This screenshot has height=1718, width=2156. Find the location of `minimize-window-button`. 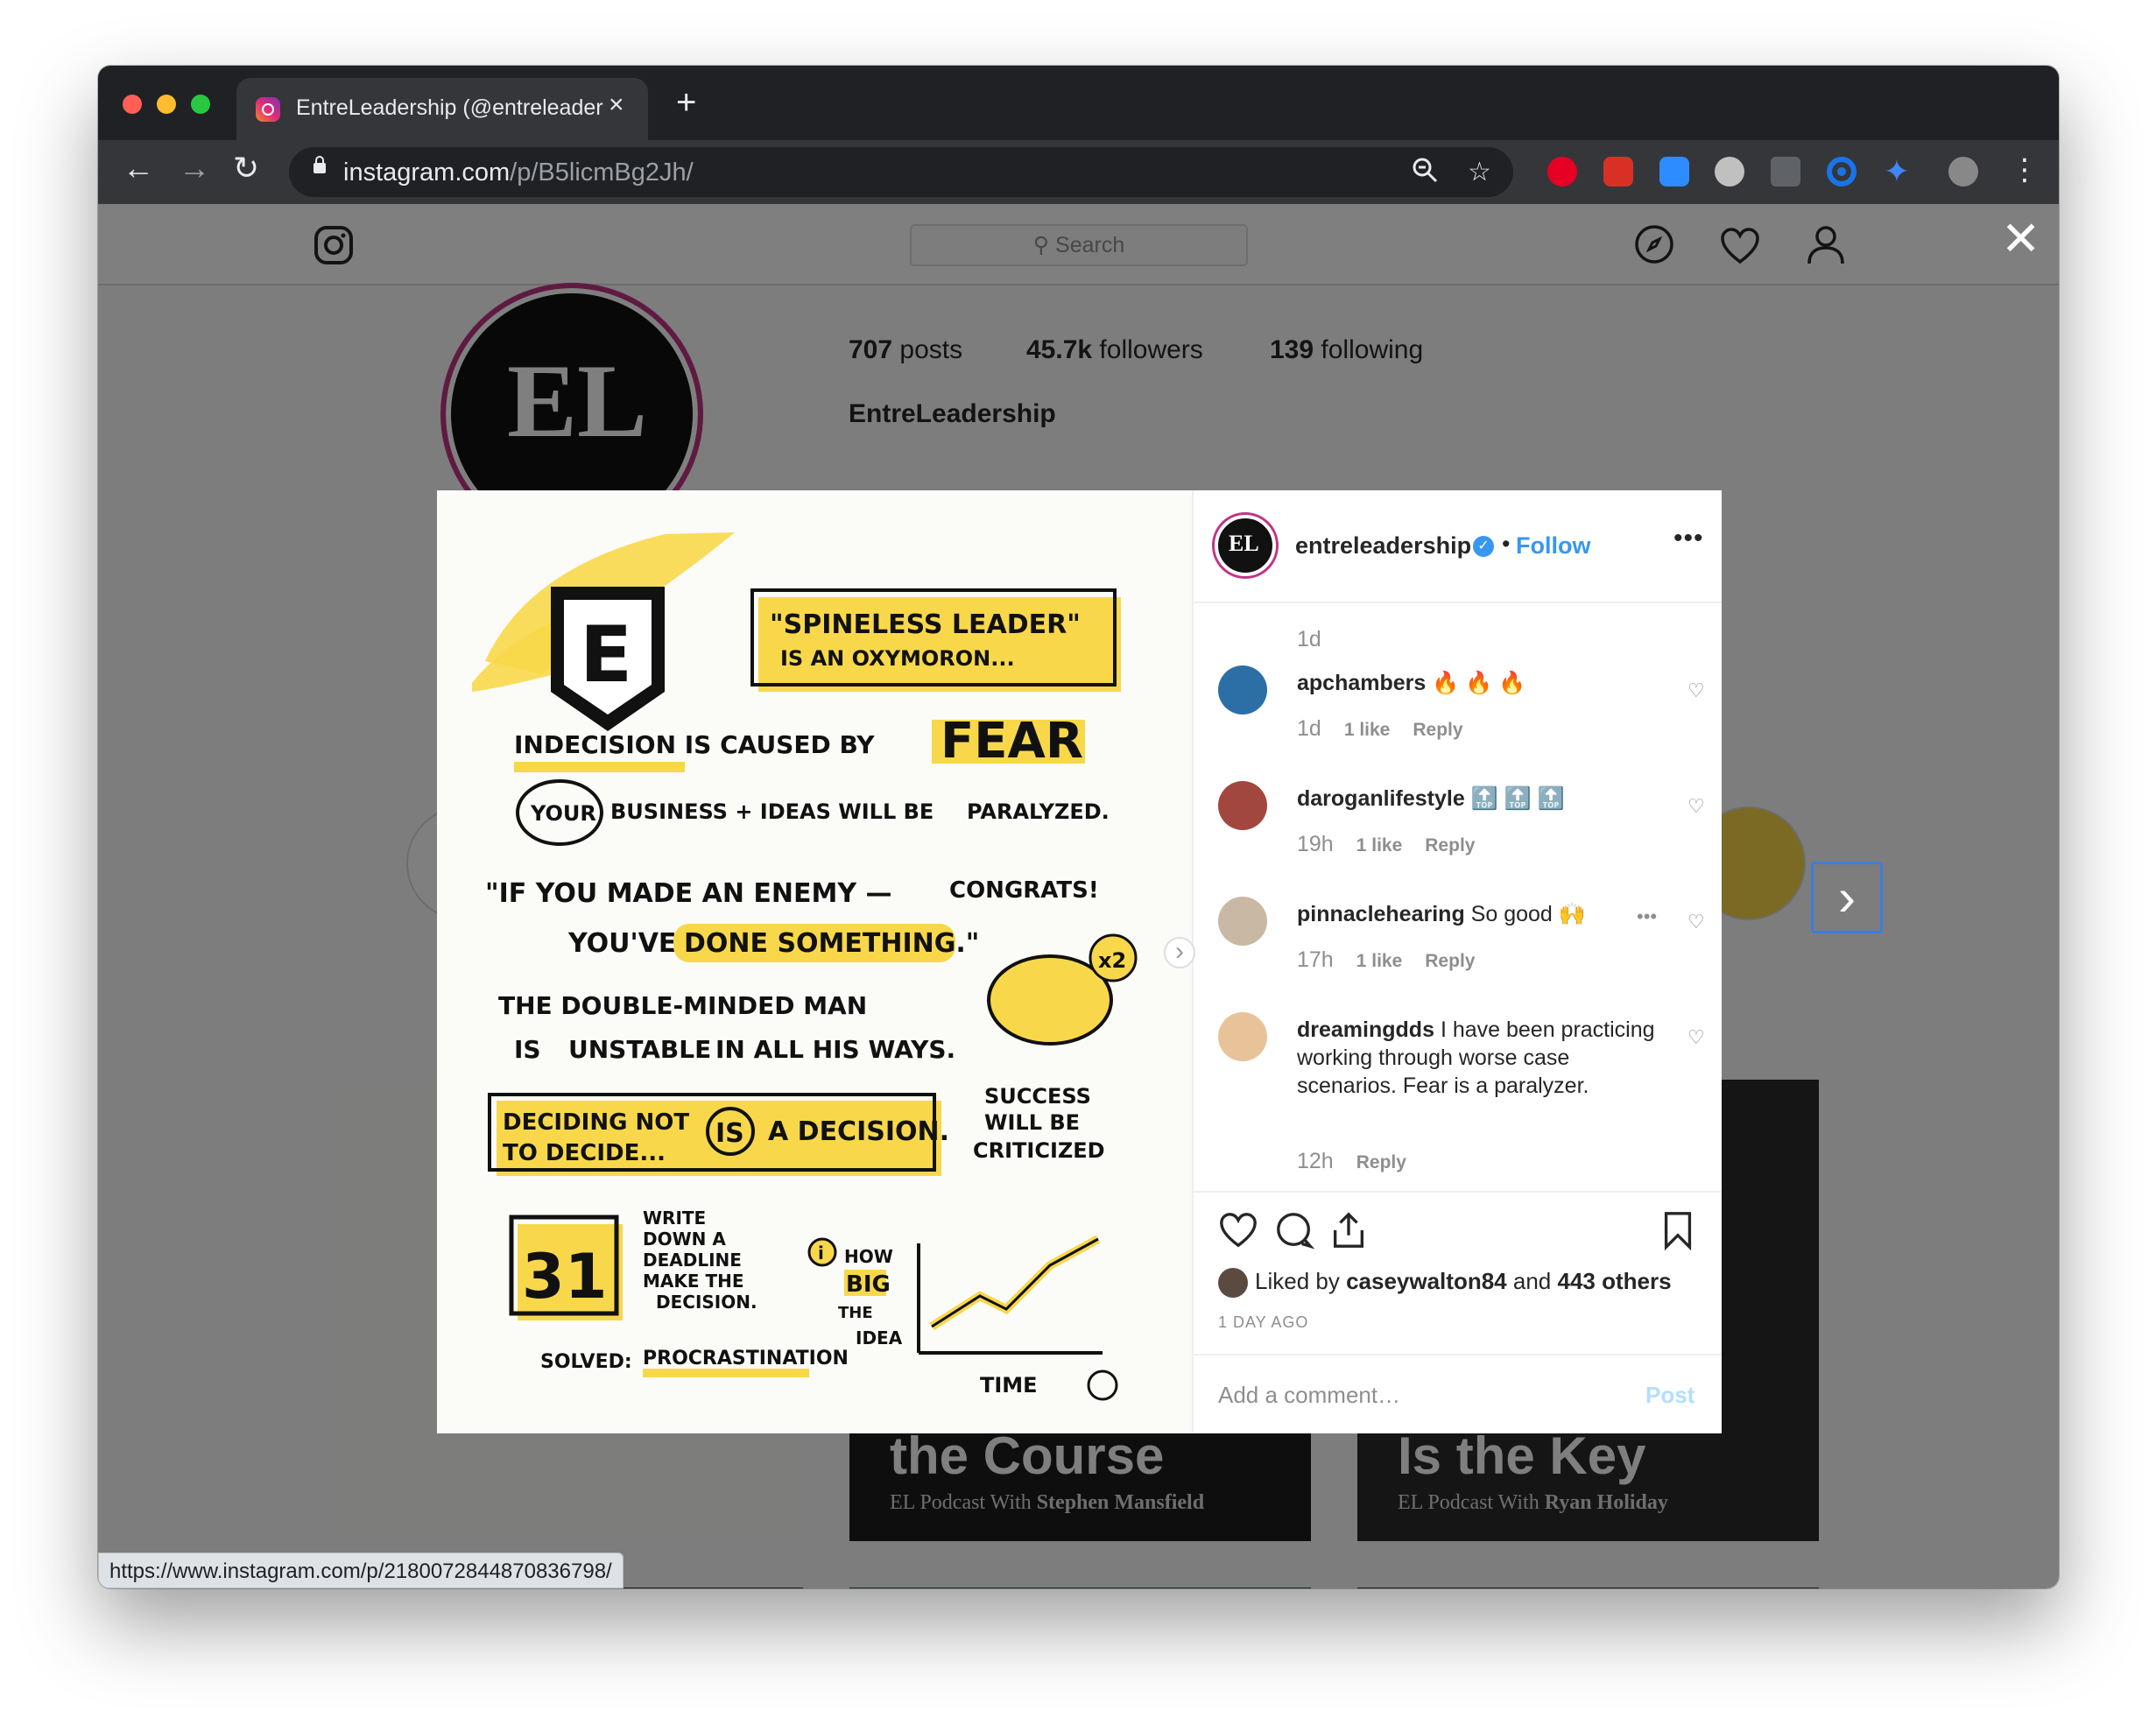

minimize-window-button is located at coordinates (167, 105).